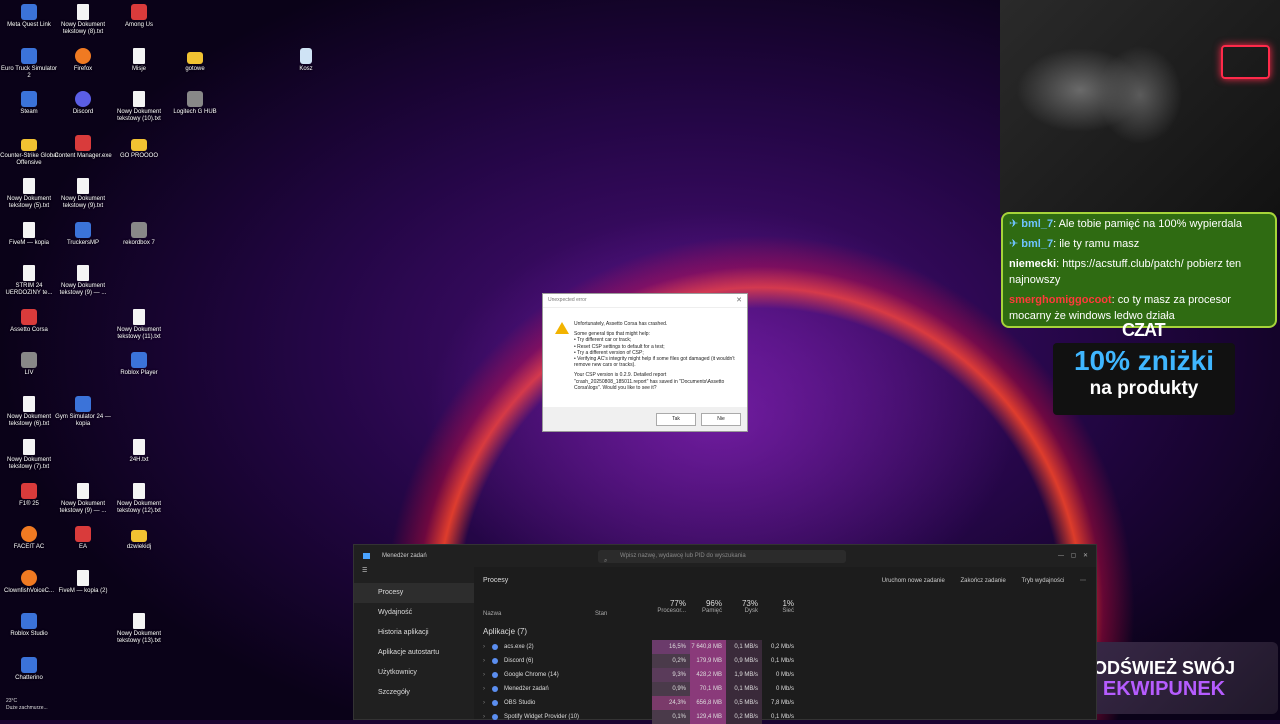 The width and height of the screenshot is (1280, 724). Describe the element at coordinates (139, 107) in the screenshot. I see `desktop-icon: Nowy Dokument tekstowy (10).txt` at that location.